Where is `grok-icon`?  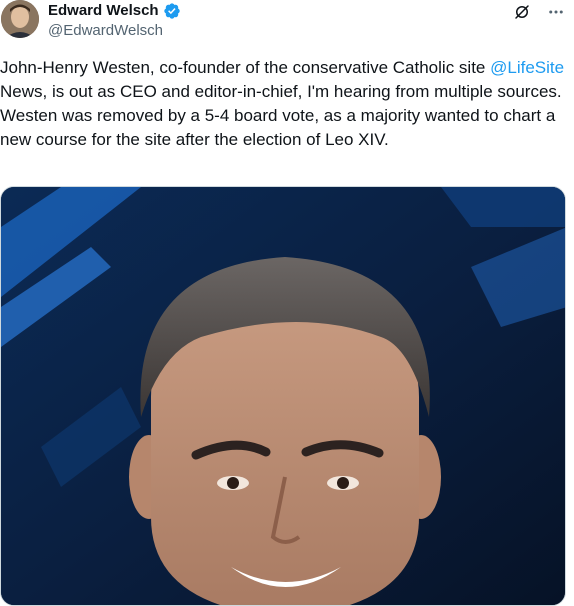 grok-icon is located at coordinates (522, 12).